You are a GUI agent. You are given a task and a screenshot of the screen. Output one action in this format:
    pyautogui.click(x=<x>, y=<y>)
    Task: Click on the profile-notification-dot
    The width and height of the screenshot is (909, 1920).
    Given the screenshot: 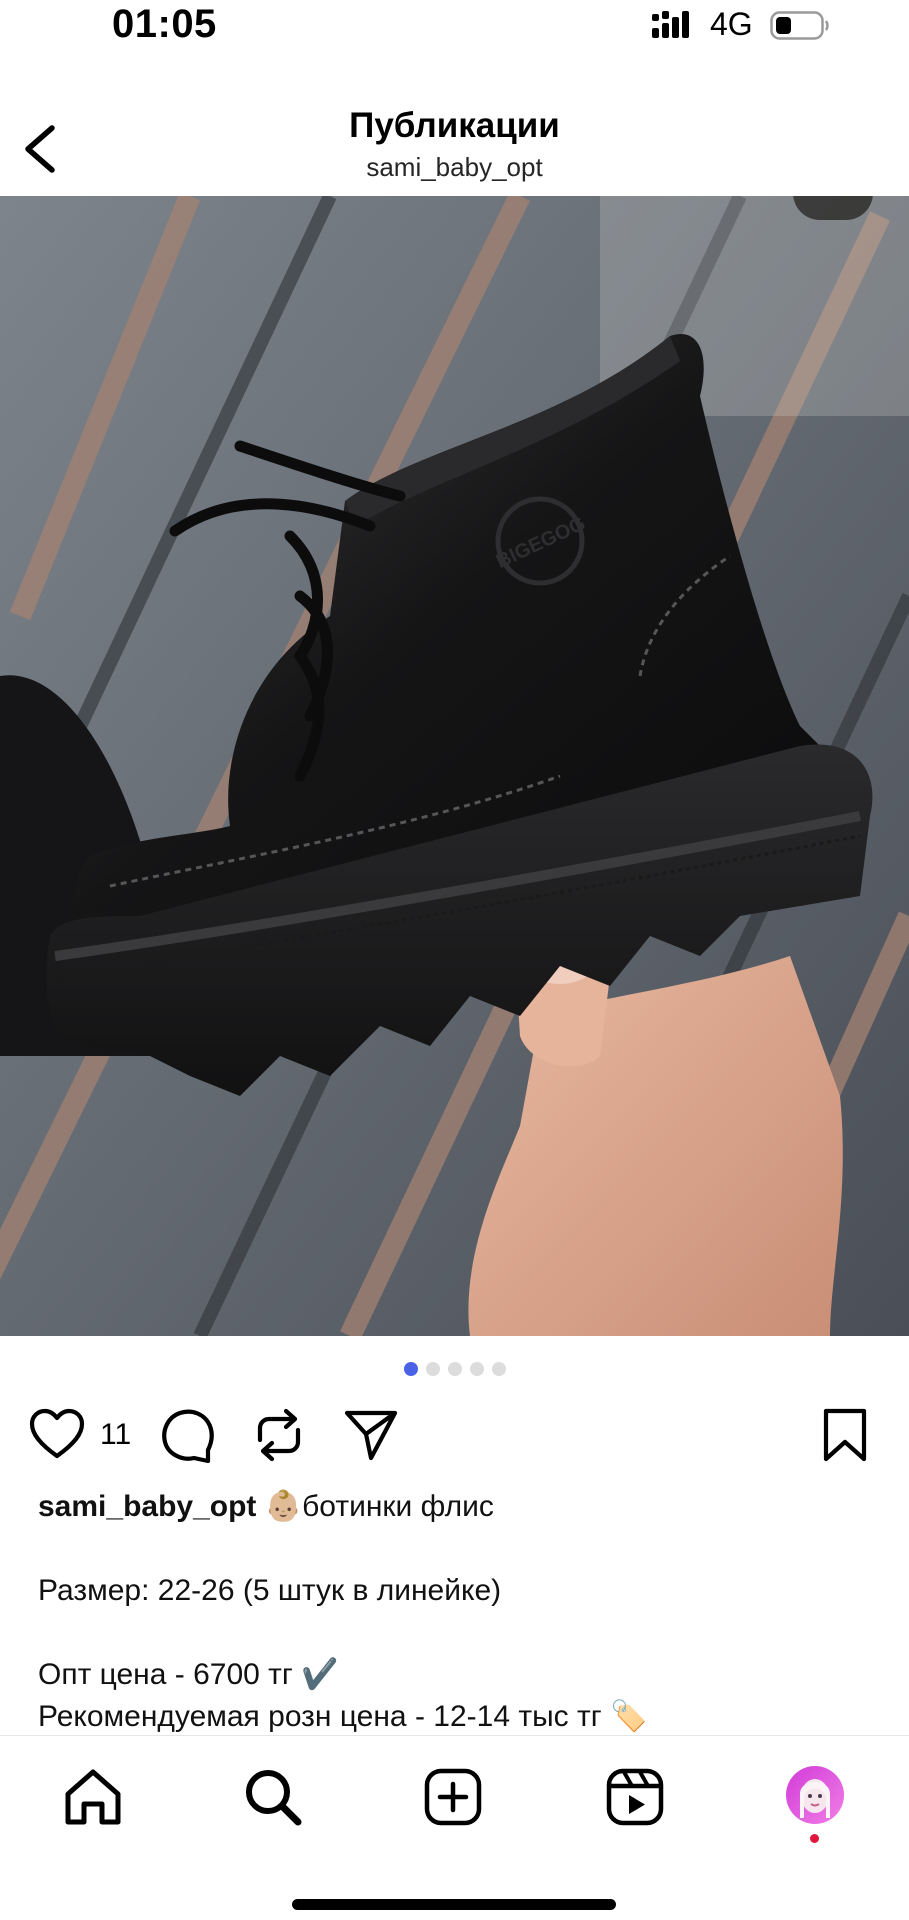 What is the action you would take?
    pyautogui.click(x=814, y=1838)
    